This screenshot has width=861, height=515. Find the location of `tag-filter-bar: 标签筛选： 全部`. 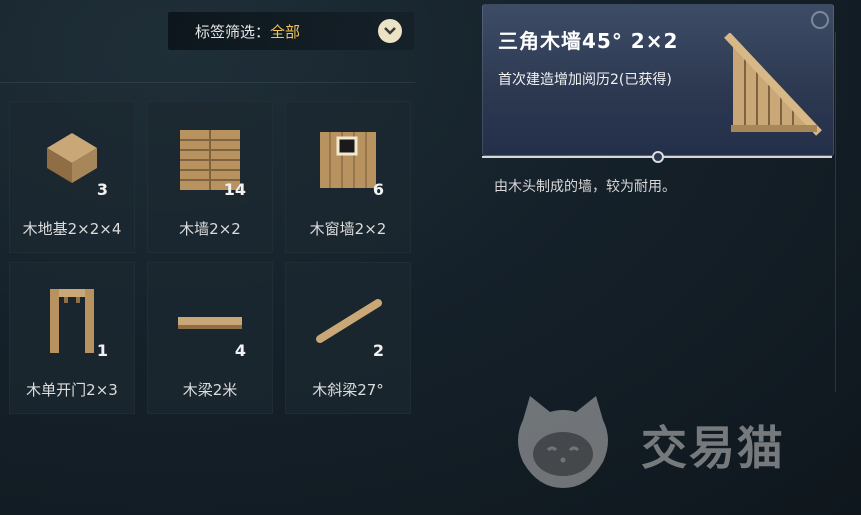

tag-filter-bar: 标签筛选： 全部 is located at coordinates (291, 31).